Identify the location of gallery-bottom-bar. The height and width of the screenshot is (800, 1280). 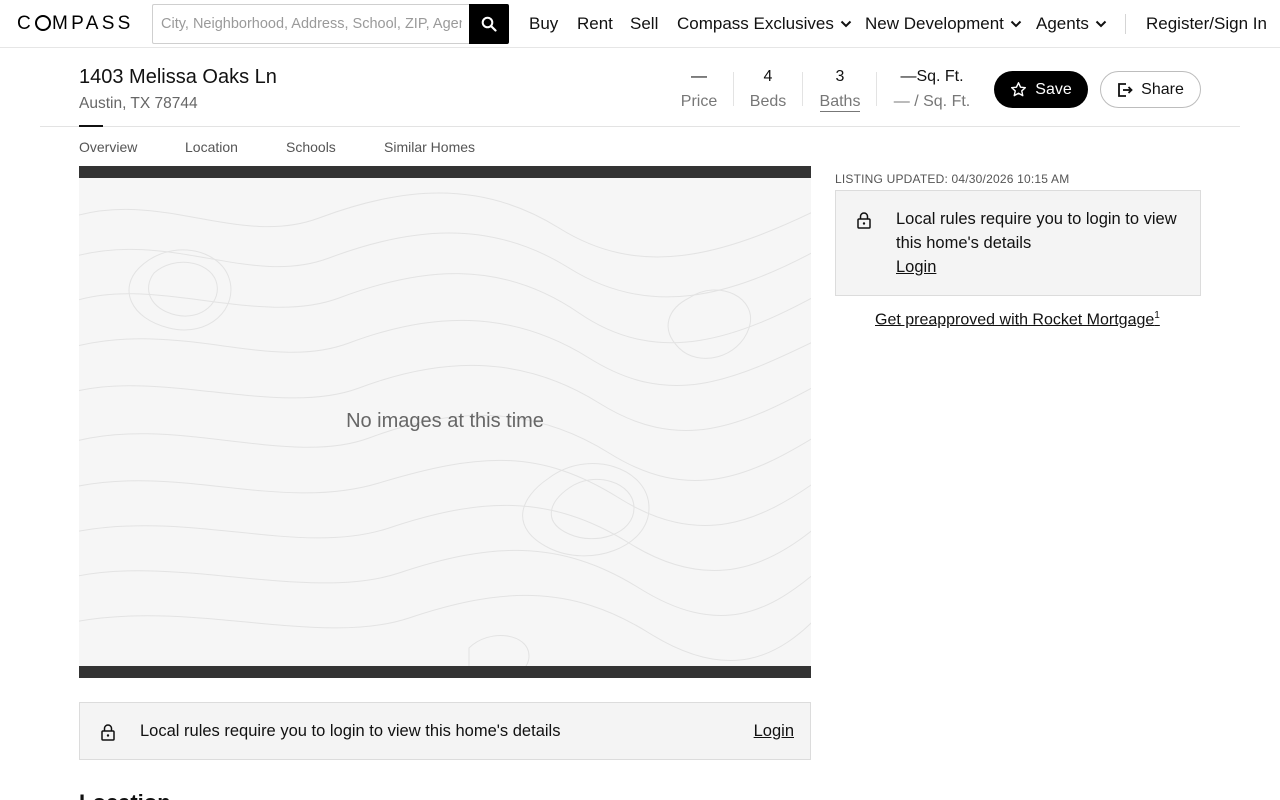
(445, 672).